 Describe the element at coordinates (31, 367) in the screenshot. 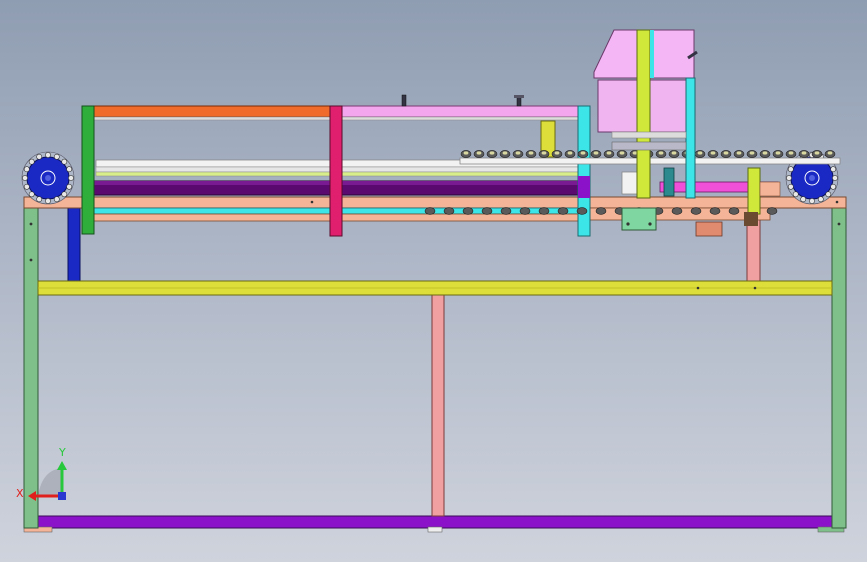

I see `frame-leg-left` at that location.